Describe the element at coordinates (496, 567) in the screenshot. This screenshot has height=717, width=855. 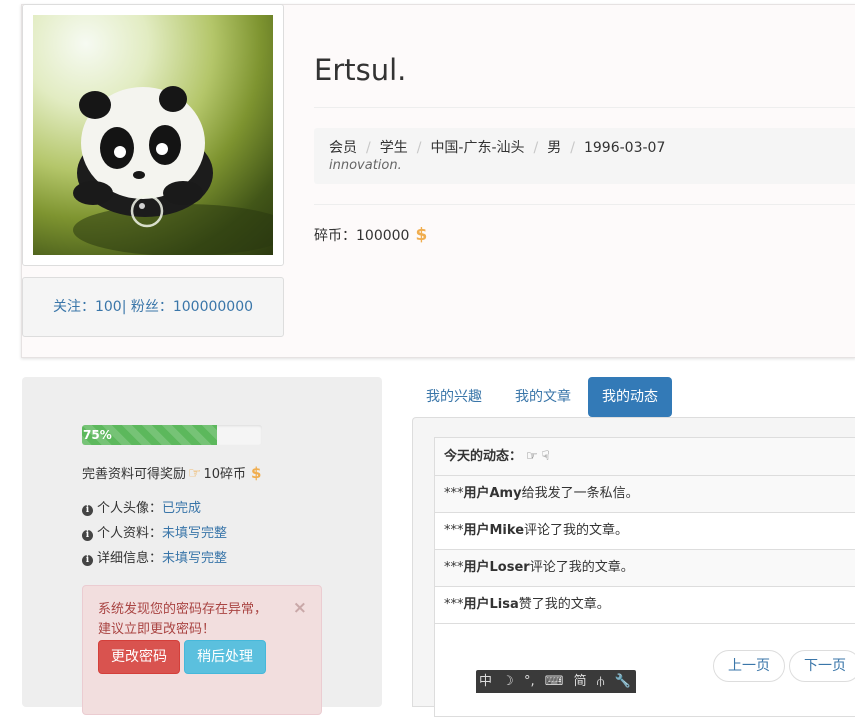
I see `row-user: 用户Loser` at that location.